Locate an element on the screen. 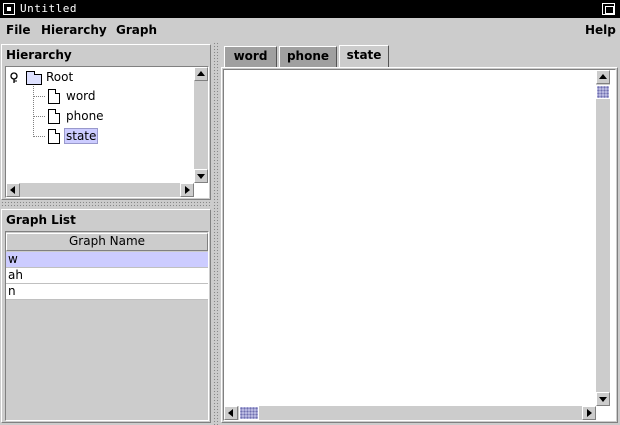  key-icon is located at coordinates (14, 78).